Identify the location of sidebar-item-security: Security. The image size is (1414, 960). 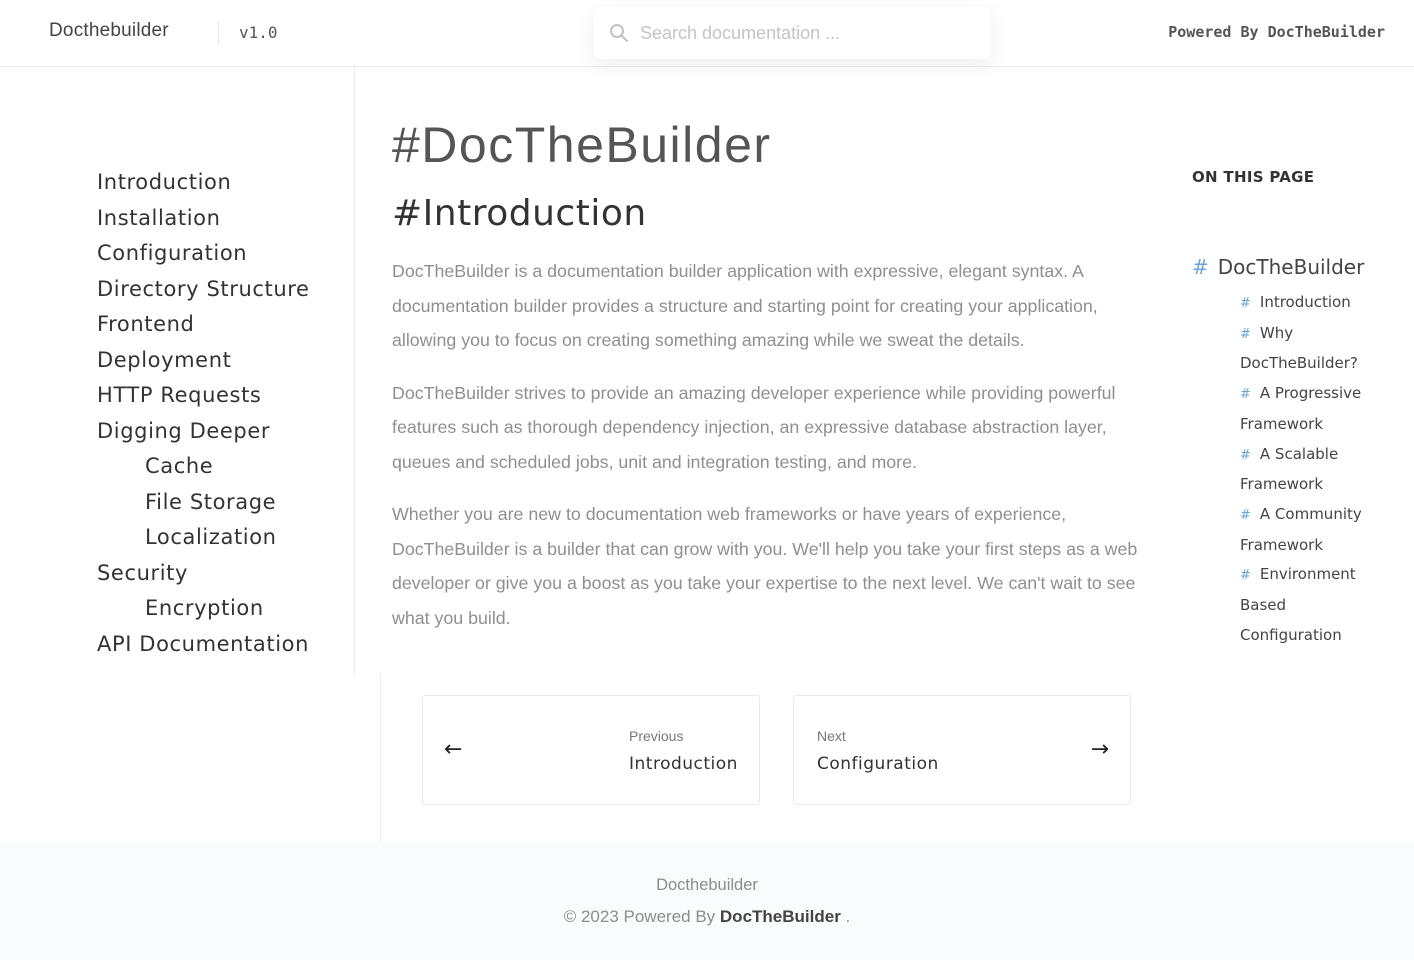
(203, 574).